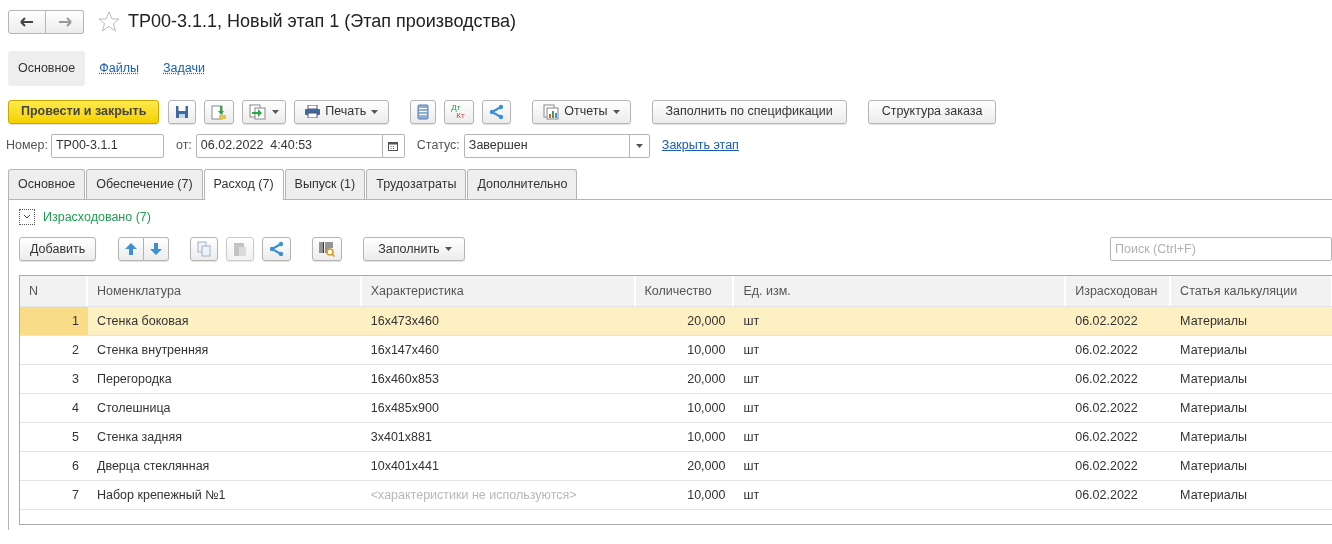 The image size is (1332, 544). What do you see at coordinates (1221, 249) in the screenshot?
I see `search-field: Поиск (Ctrl+F)` at bounding box center [1221, 249].